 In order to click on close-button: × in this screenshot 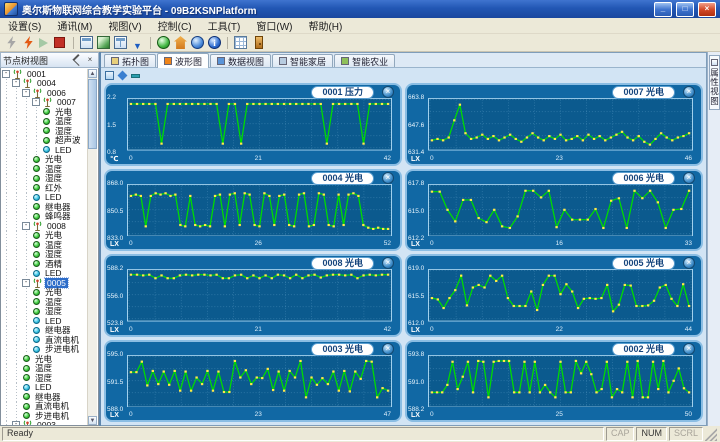, I will do `click(707, 9)`.